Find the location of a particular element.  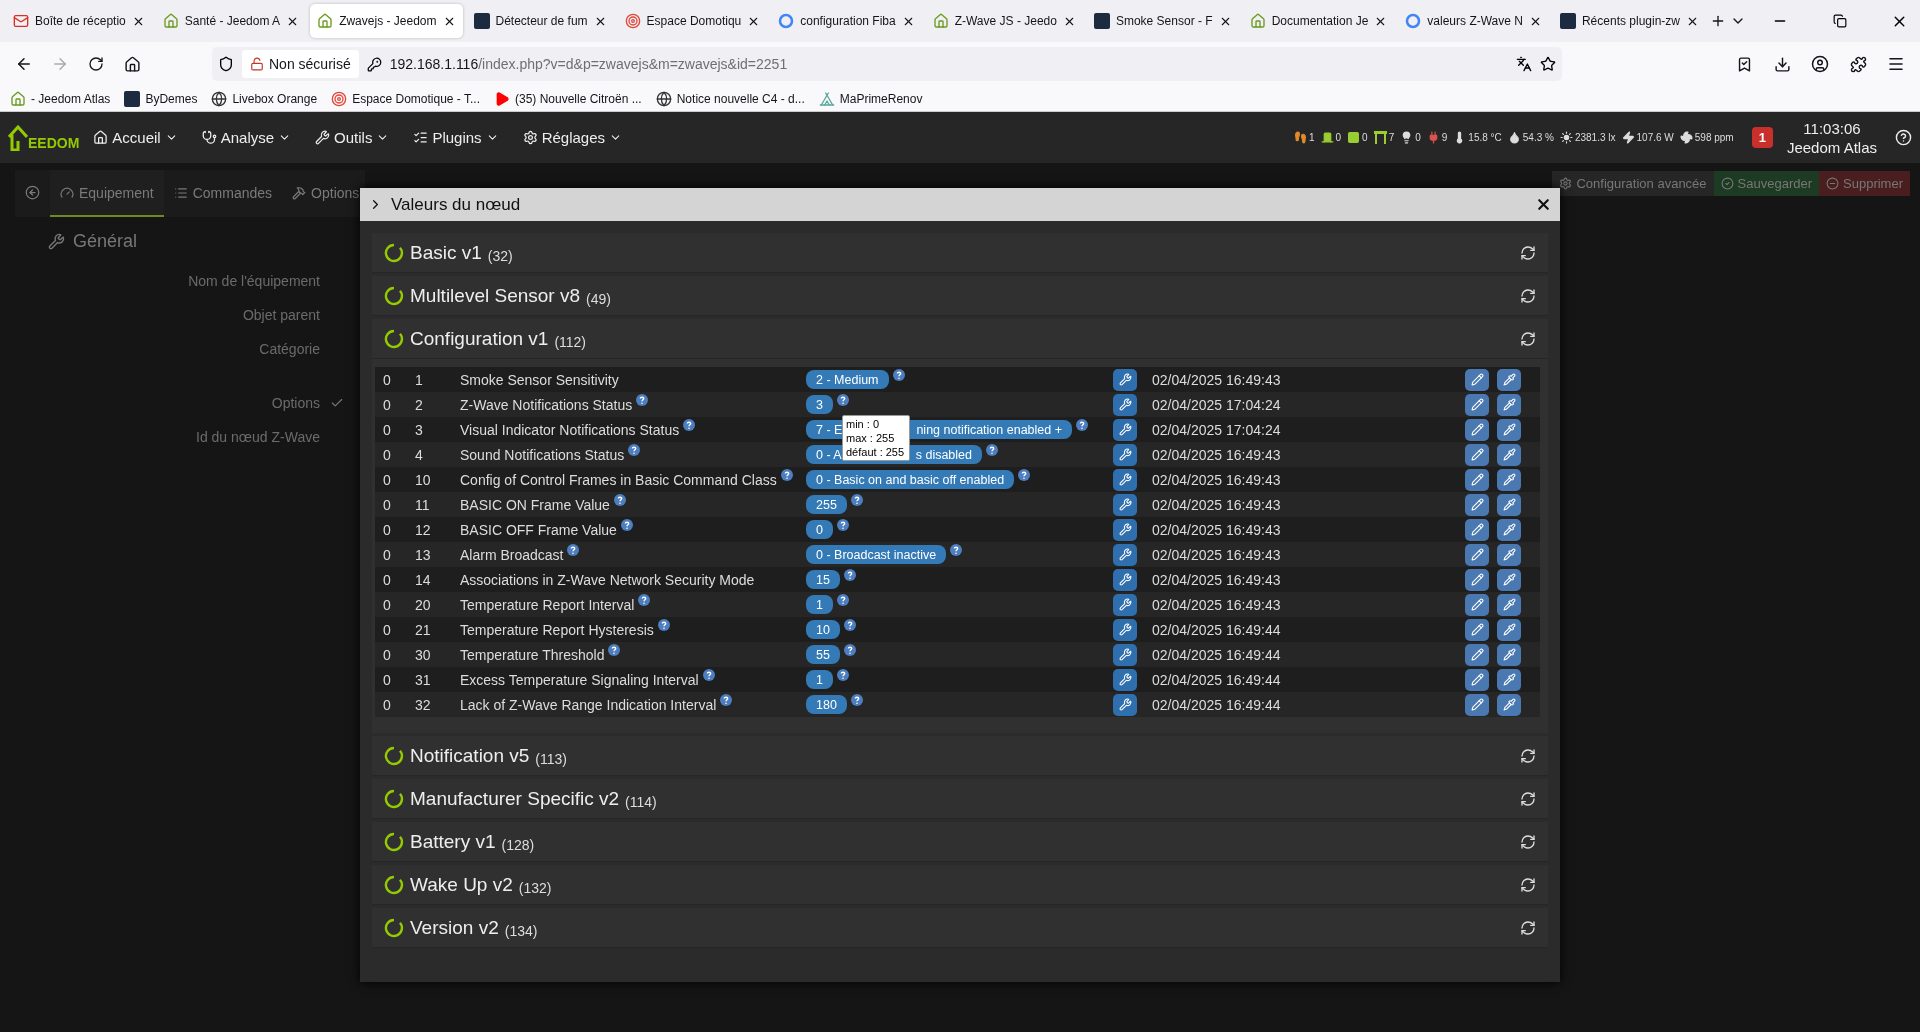

reload-icon is located at coordinates (96, 64).